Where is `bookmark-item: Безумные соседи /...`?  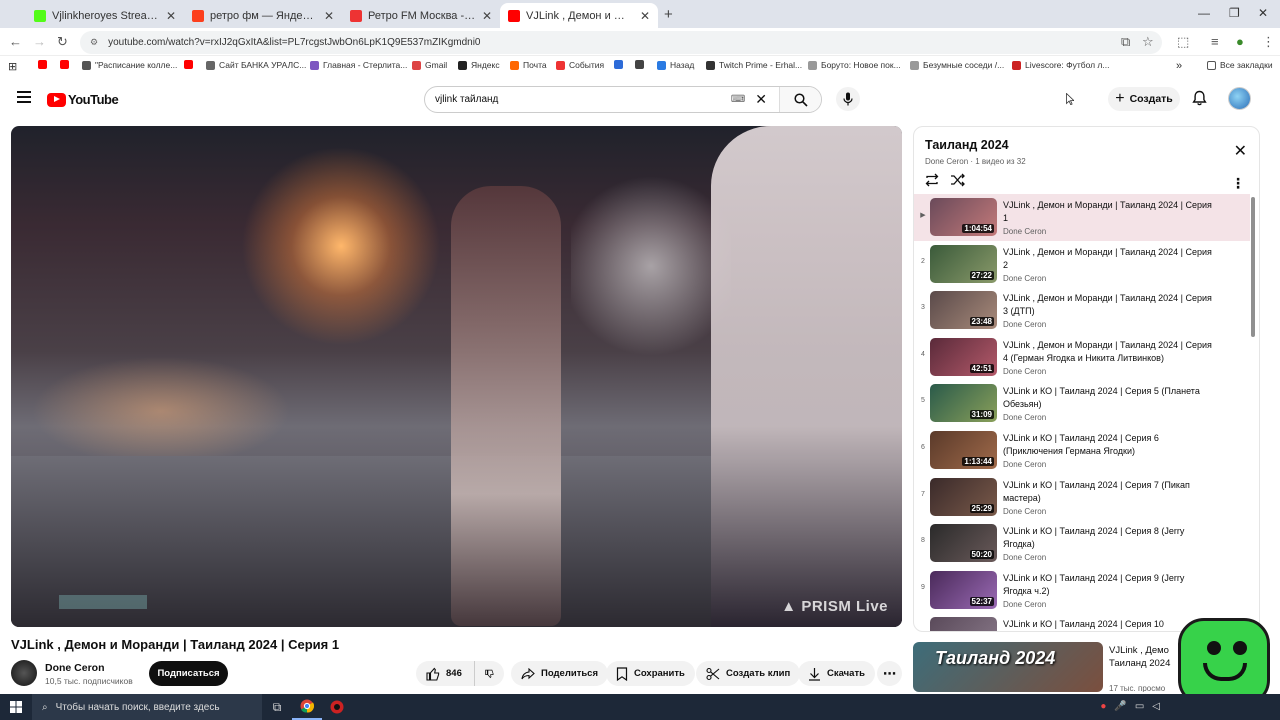
bookmark-item: Безумные соседи /... is located at coordinates (957, 65).